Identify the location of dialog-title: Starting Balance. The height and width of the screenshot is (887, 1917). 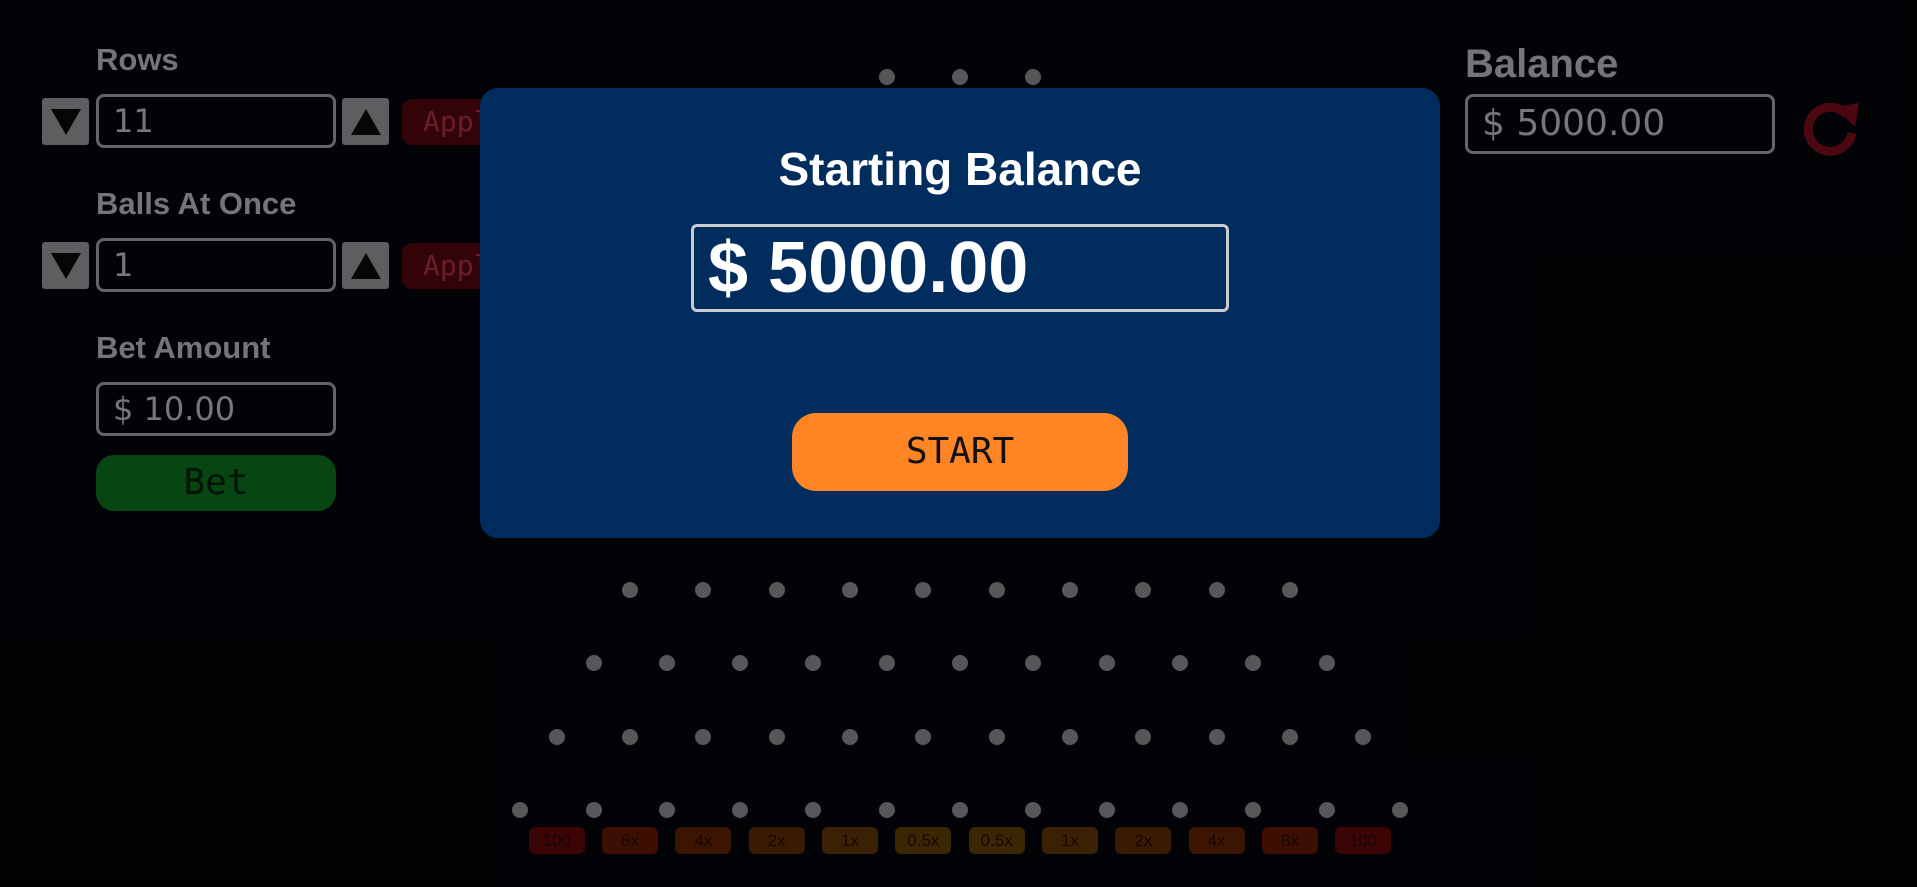
(960, 169).